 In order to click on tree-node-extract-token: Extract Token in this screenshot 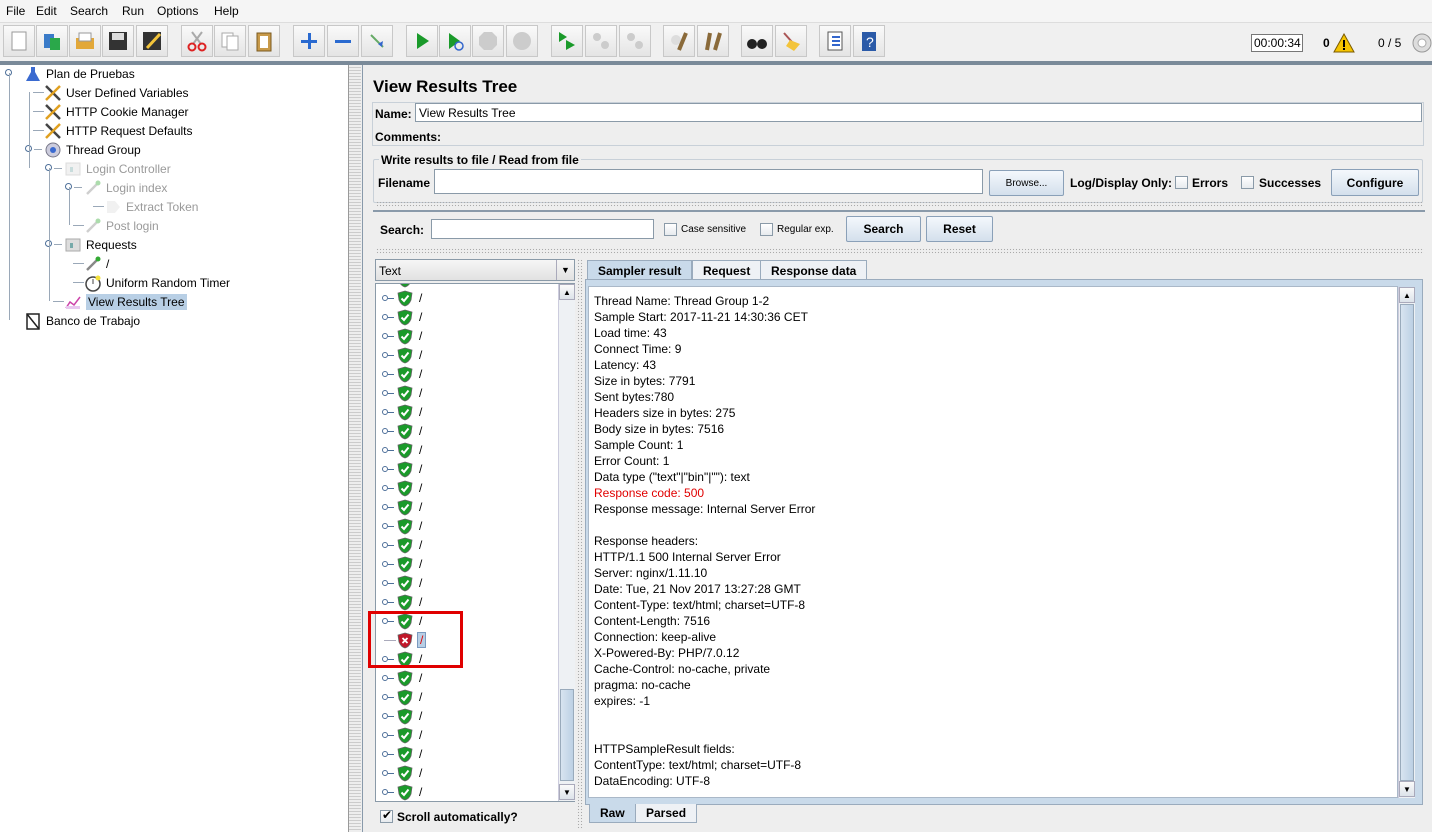, I will do `click(151, 206)`.